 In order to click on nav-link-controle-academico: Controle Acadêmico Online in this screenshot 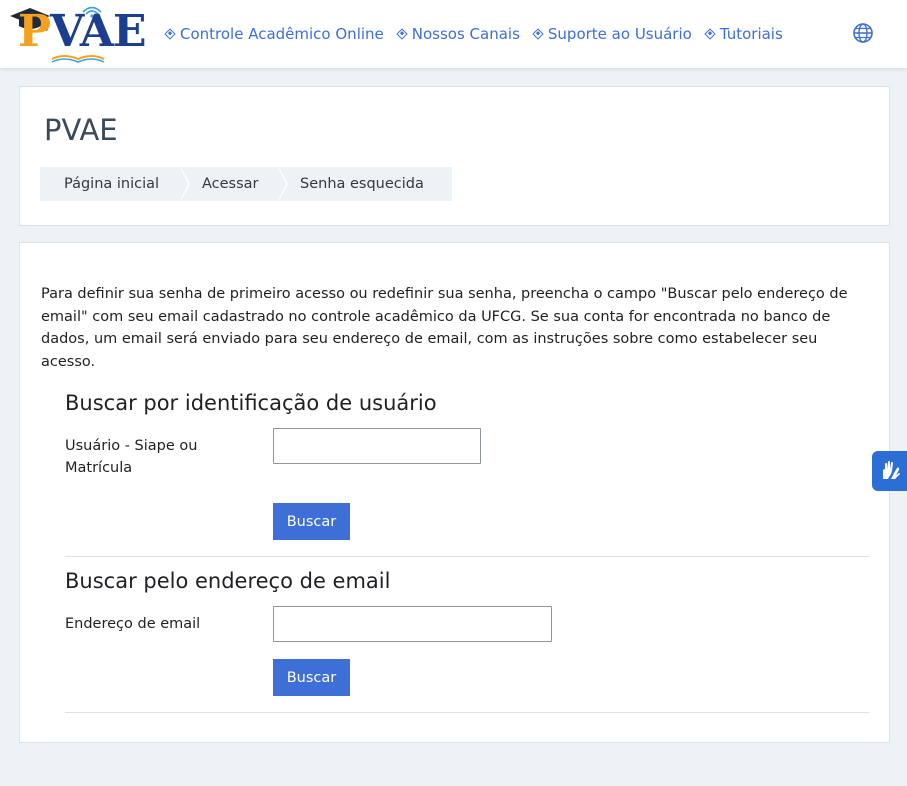, I will do `click(274, 34)`.